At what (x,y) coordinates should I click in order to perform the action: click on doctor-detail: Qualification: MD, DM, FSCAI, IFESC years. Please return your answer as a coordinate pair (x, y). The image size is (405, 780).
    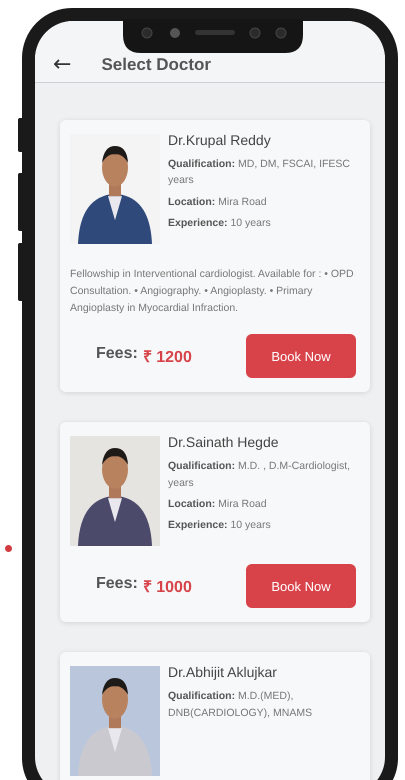
    Looking at the image, I should click on (260, 172).